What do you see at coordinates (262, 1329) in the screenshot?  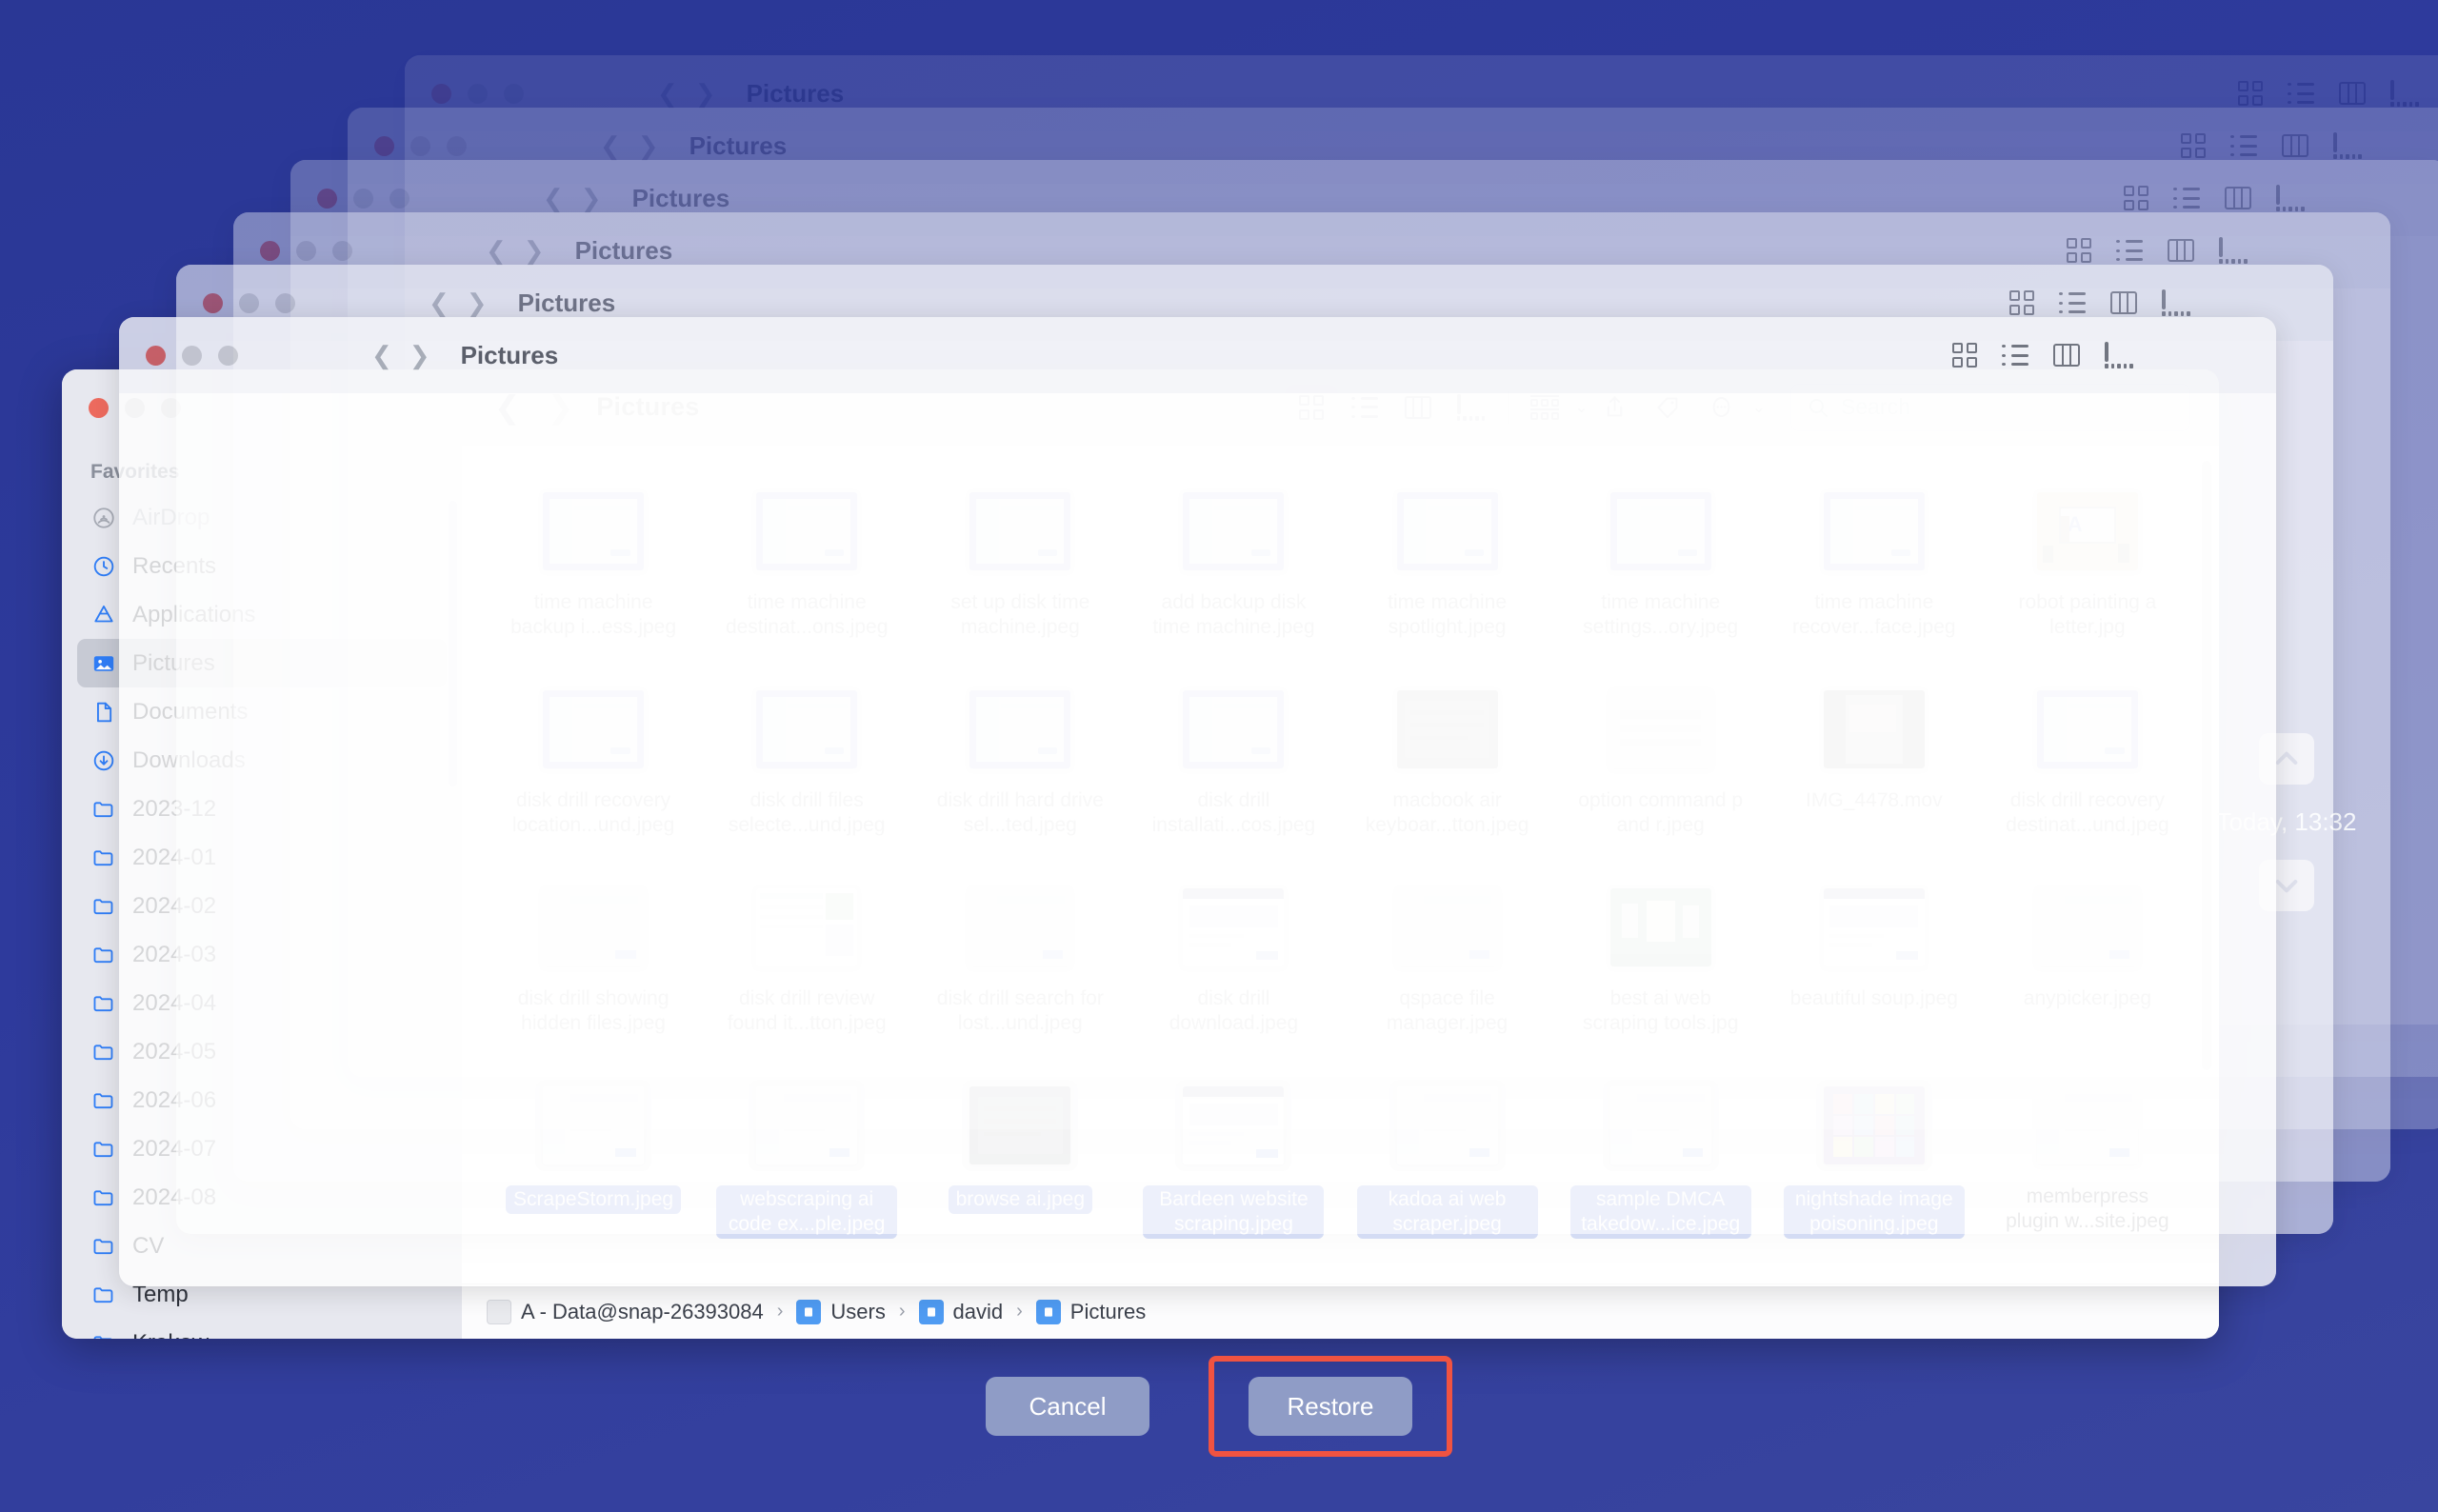 I see `sidebar-item-krakow: Krakow` at bounding box center [262, 1329].